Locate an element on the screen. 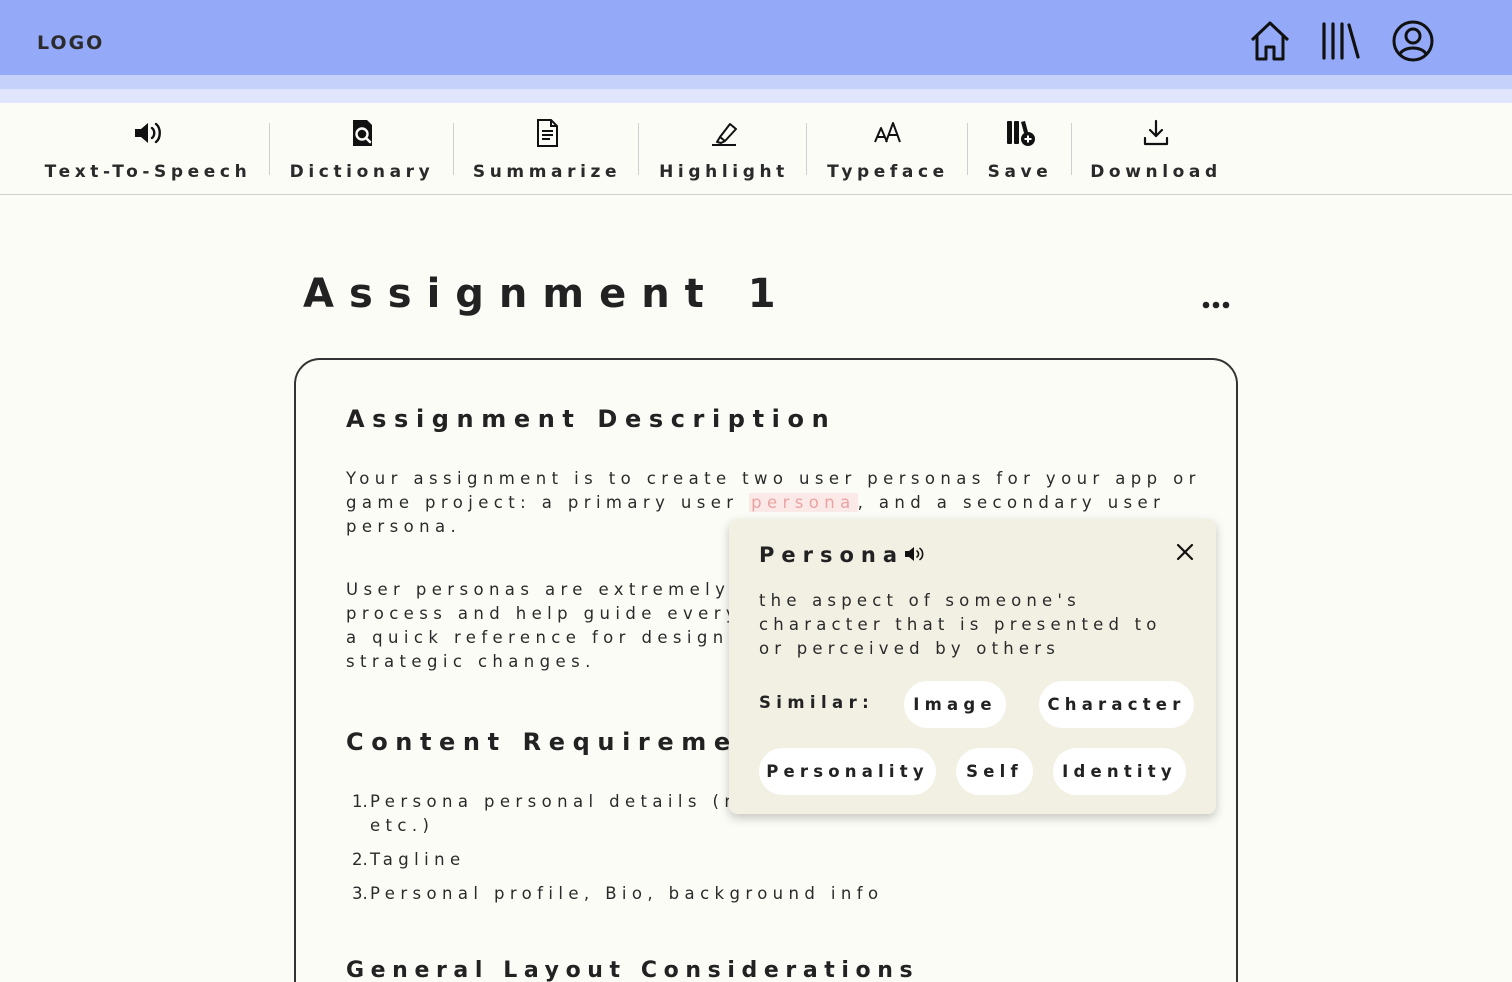 The height and width of the screenshot is (982, 1512). text-to-speech-label: Text-To-Speech is located at coordinates (148, 172).